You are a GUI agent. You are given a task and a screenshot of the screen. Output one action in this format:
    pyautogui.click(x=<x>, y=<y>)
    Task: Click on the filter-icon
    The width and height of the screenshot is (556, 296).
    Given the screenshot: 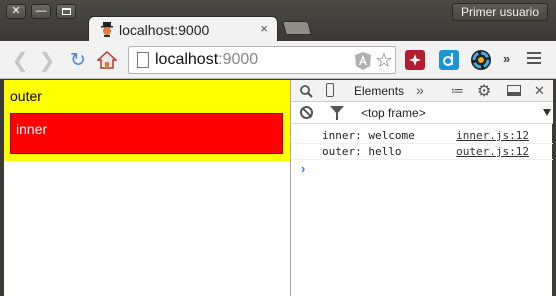 What is the action you would take?
    pyautogui.click(x=337, y=113)
    